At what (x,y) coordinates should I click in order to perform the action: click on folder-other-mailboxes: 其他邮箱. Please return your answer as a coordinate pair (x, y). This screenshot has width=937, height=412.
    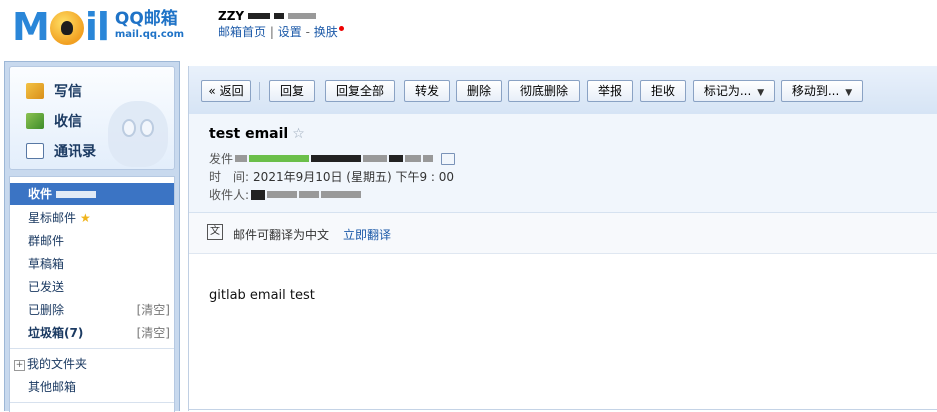
    Looking at the image, I should click on (92, 387).